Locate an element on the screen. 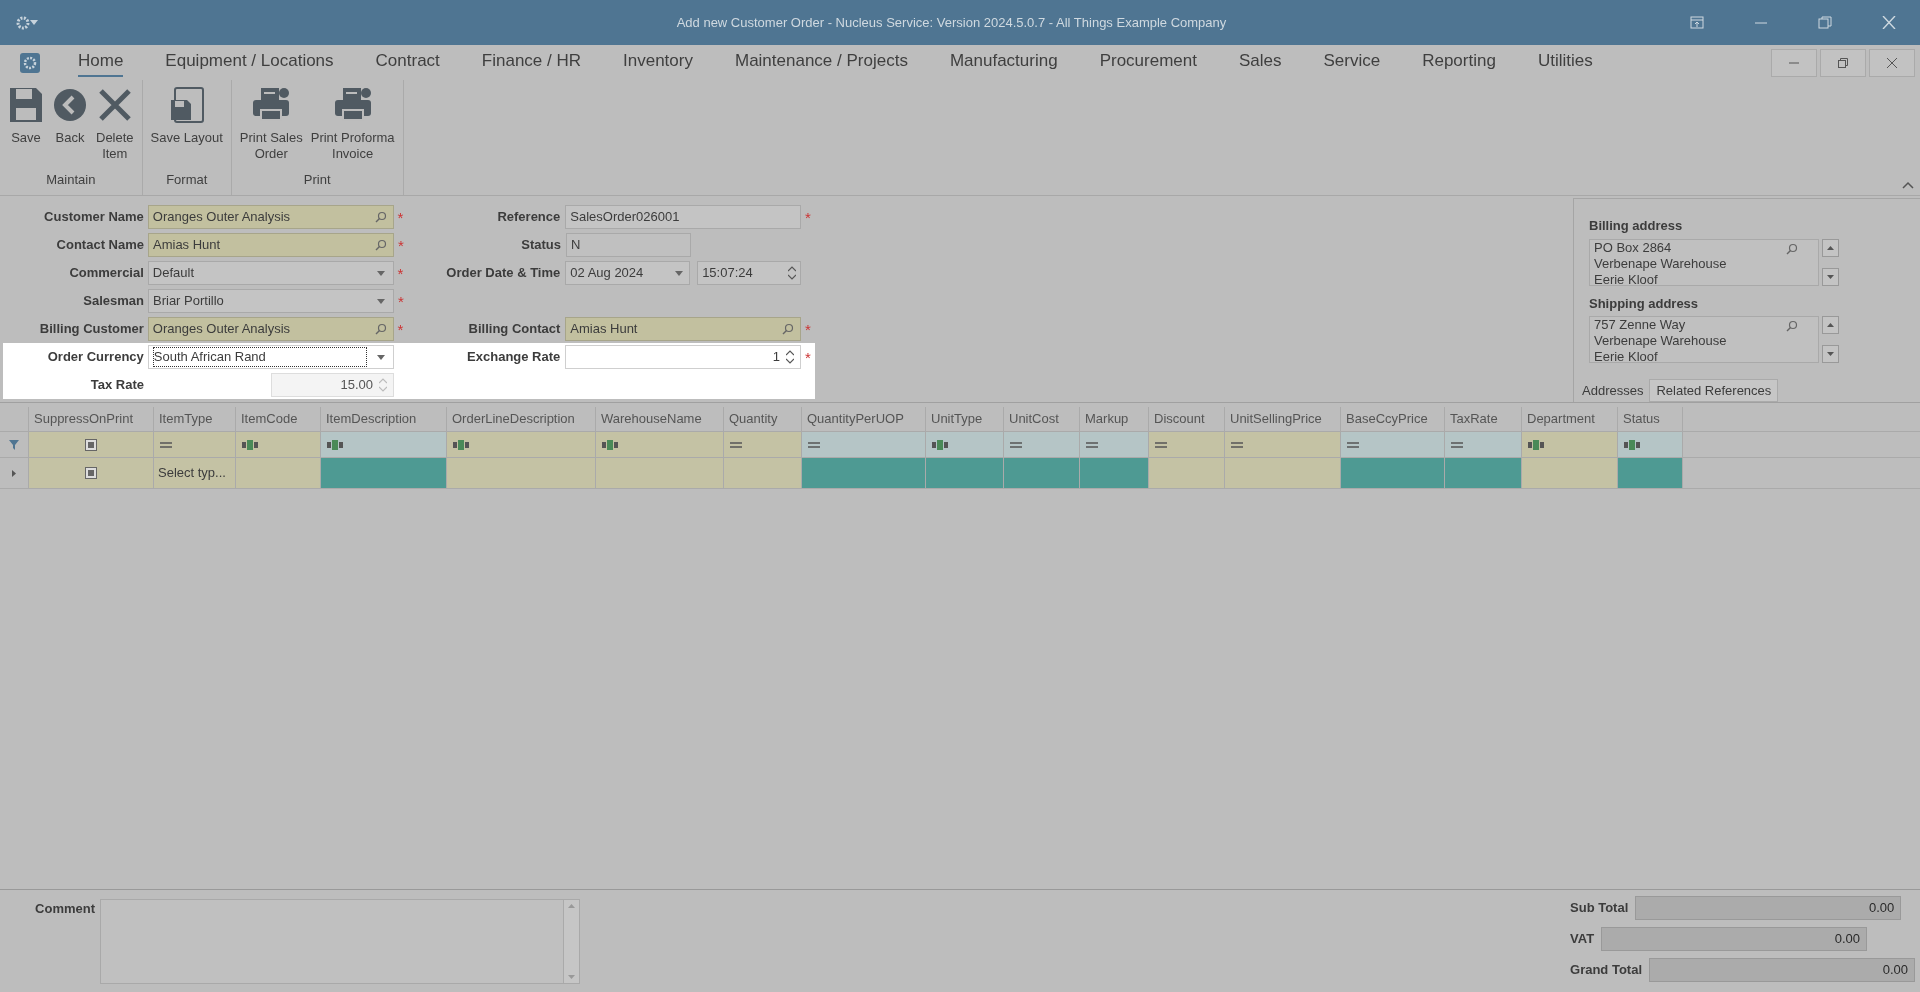 The image size is (1920, 992). lookup-field: Oranges Outer Analysis is located at coordinates (270, 217).